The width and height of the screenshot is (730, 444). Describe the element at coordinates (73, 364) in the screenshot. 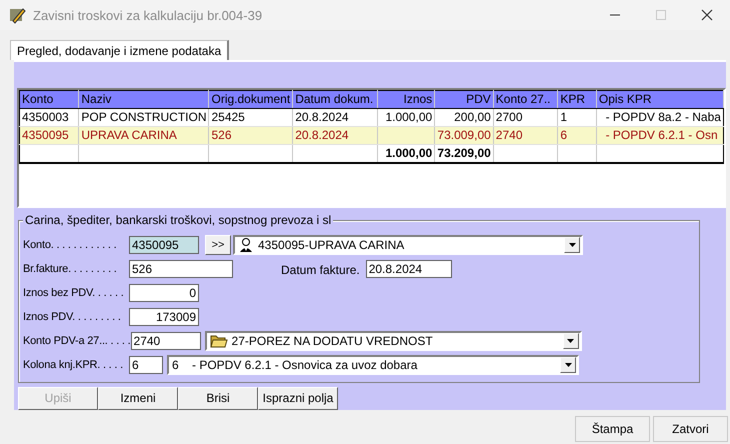

I see `field-label: Kolona knj.KPR. . . . .` at that location.